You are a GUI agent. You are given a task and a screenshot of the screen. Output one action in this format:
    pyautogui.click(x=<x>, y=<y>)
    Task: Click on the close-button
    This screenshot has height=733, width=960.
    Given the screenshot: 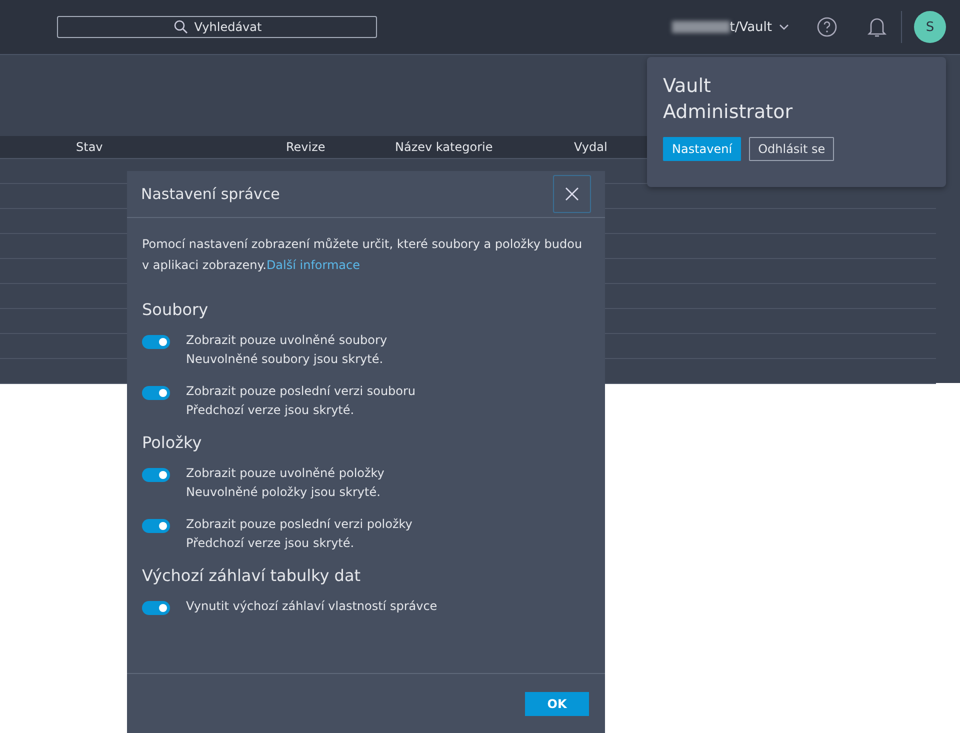 What is the action you would take?
    pyautogui.click(x=572, y=194)
    